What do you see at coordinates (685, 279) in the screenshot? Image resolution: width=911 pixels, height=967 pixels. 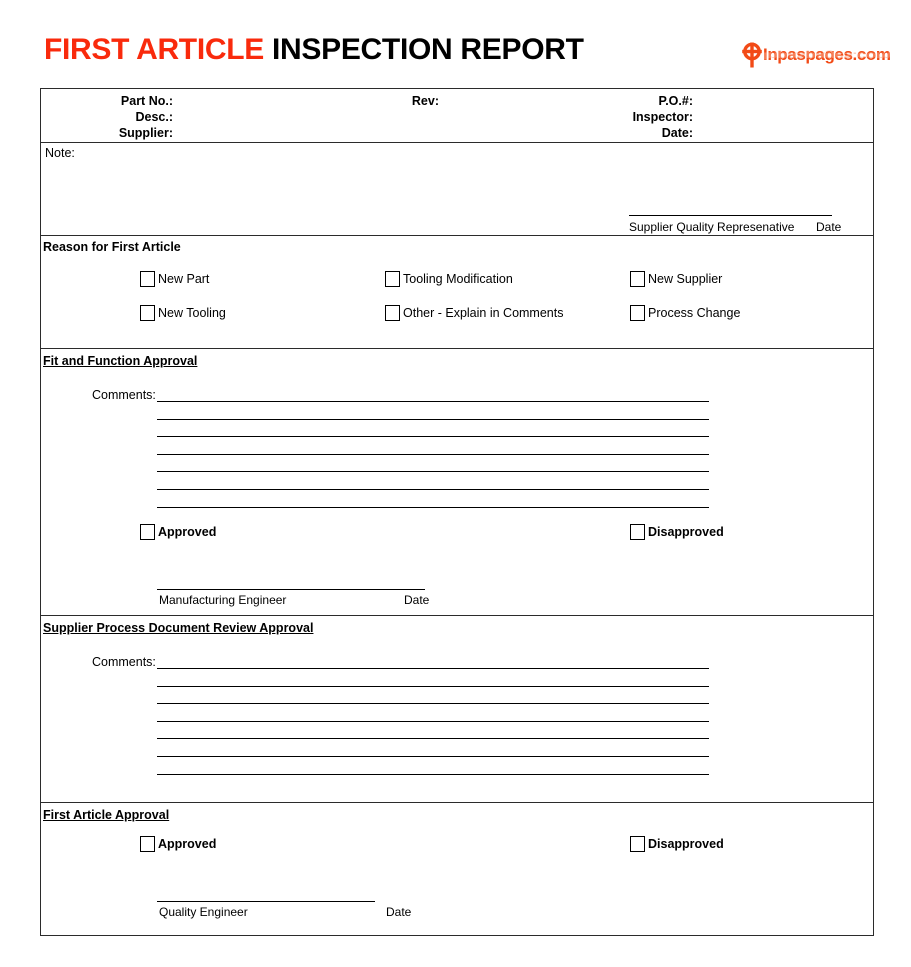 I see `checkbox-label-new-supplier: New Supplier` at bounding box center [685, 279].